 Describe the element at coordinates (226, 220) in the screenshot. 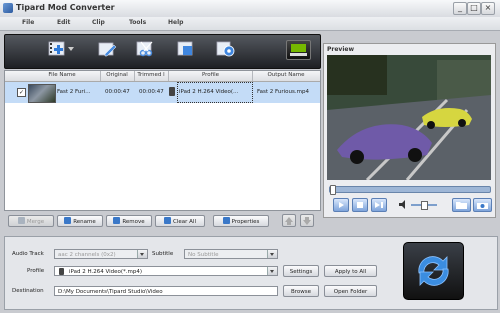

I see `properties-icon` at that location.